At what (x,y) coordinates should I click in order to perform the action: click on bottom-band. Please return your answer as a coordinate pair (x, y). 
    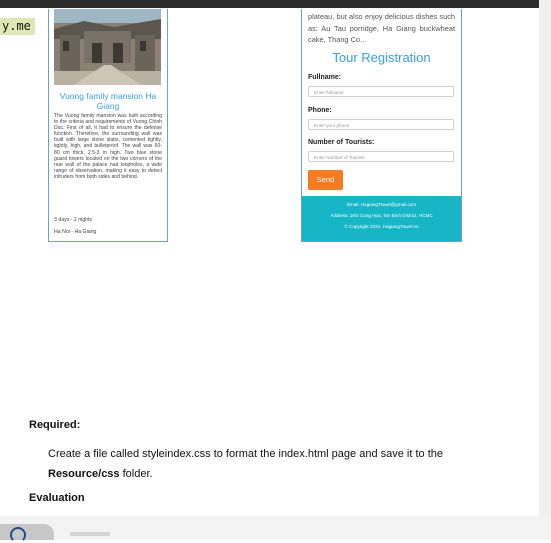
    Looking at the image, I should click on (275, 528).